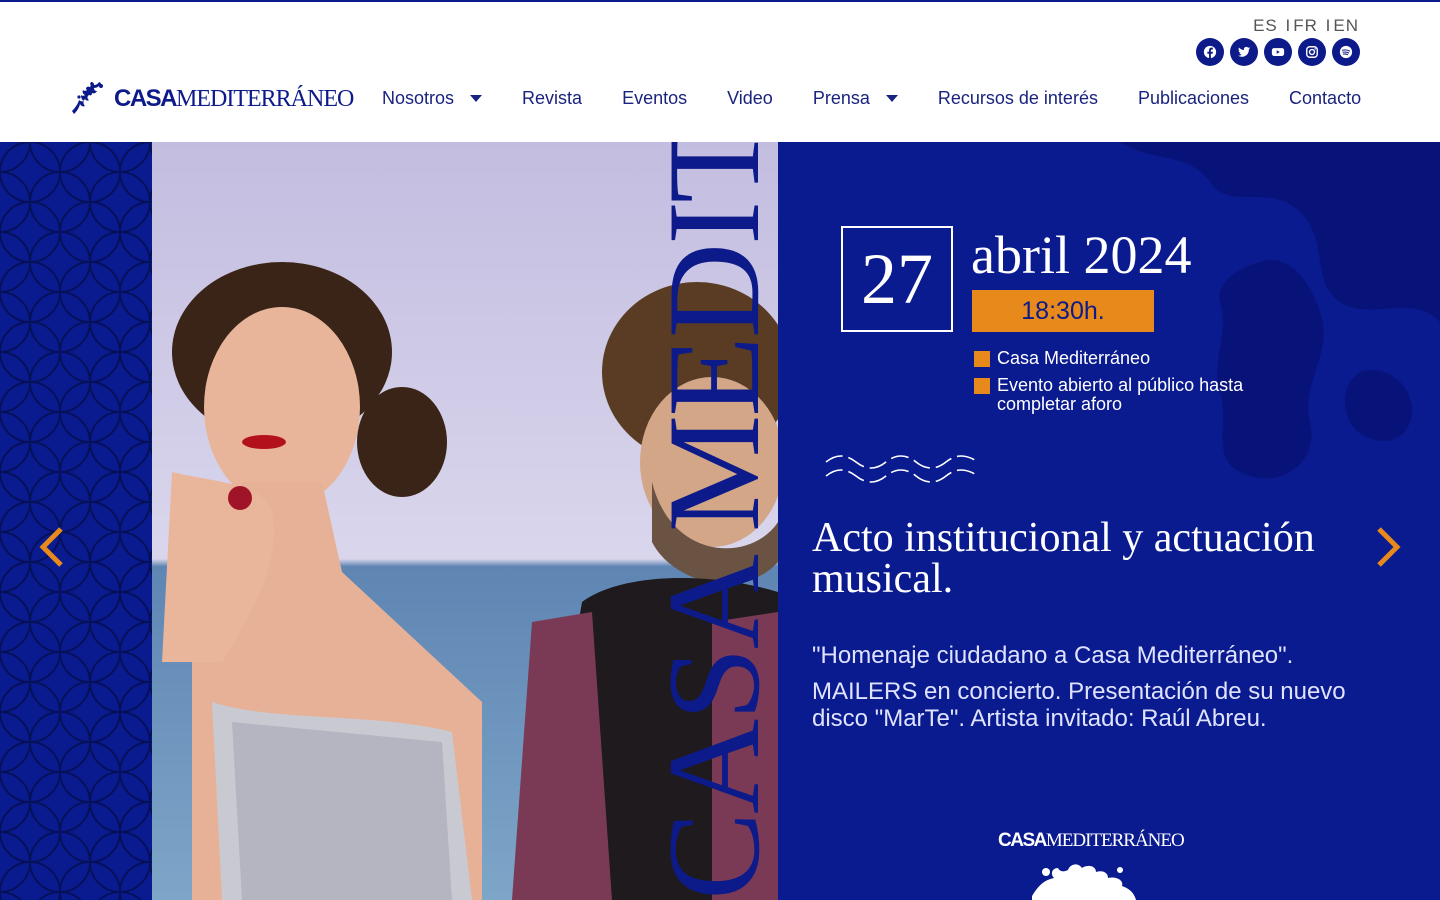  What do you see at coordinates (552, 98) in the screenshot?
I see `nav-item-revista: Revista` at bounding box center [552, 98].